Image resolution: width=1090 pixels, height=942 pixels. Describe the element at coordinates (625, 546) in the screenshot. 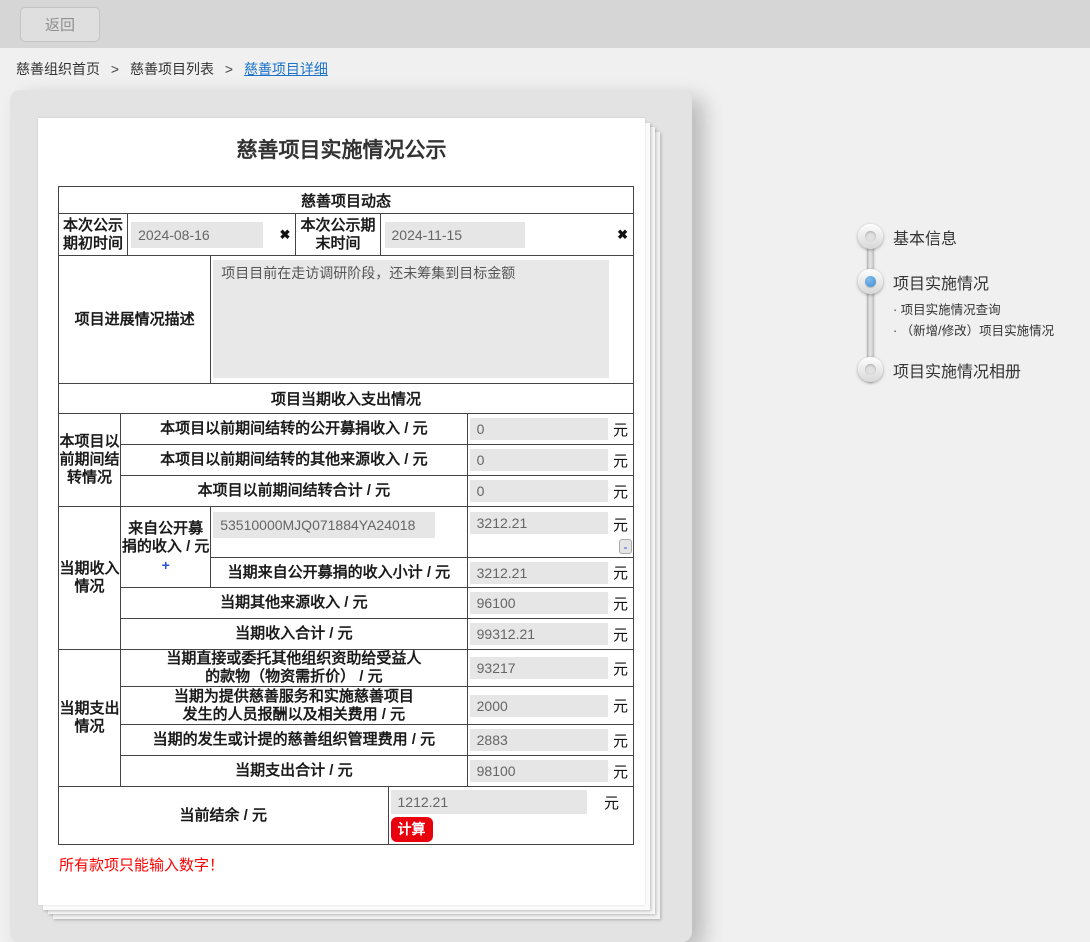

I see `remove-income-row-button: -` at that location.